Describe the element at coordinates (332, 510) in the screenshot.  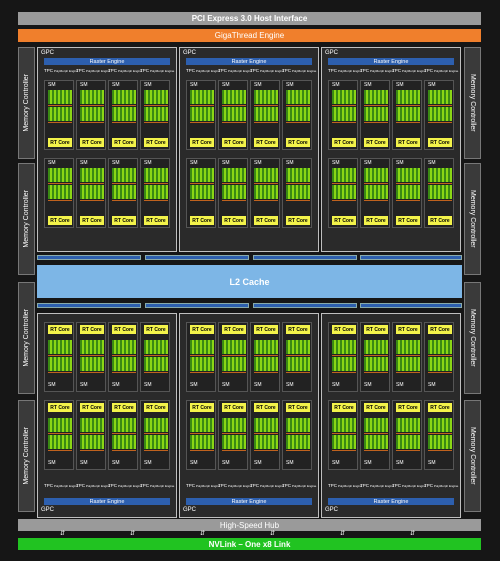
I see `gpc-label: GPC` at that location.